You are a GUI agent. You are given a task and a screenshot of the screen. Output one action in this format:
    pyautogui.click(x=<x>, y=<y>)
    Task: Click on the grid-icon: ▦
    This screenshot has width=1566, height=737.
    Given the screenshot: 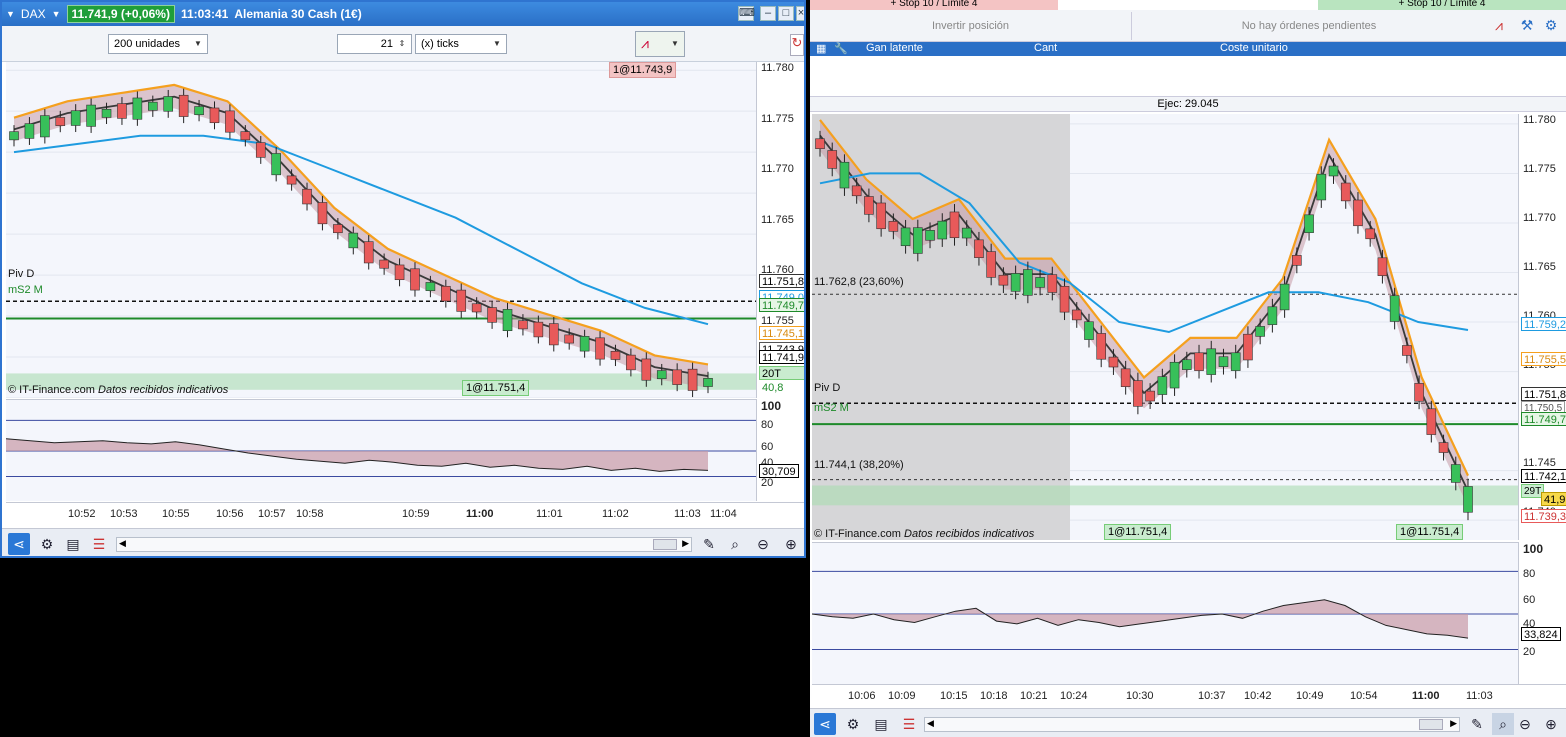 What is the action you would take?
    pyautogui.click(x=821, y=48)
    